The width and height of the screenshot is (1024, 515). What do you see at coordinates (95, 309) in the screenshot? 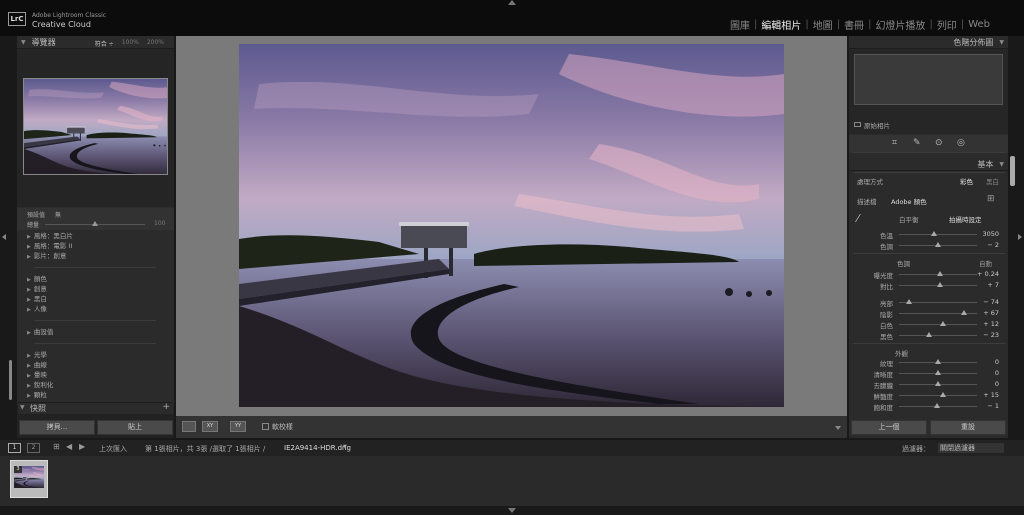
I see `preset-folder: ▶ 人像` at bounding box center [95, 309].